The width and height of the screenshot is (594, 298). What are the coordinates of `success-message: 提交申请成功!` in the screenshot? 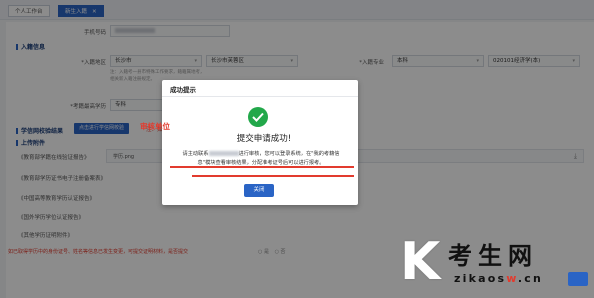 It's located at (260, 138).